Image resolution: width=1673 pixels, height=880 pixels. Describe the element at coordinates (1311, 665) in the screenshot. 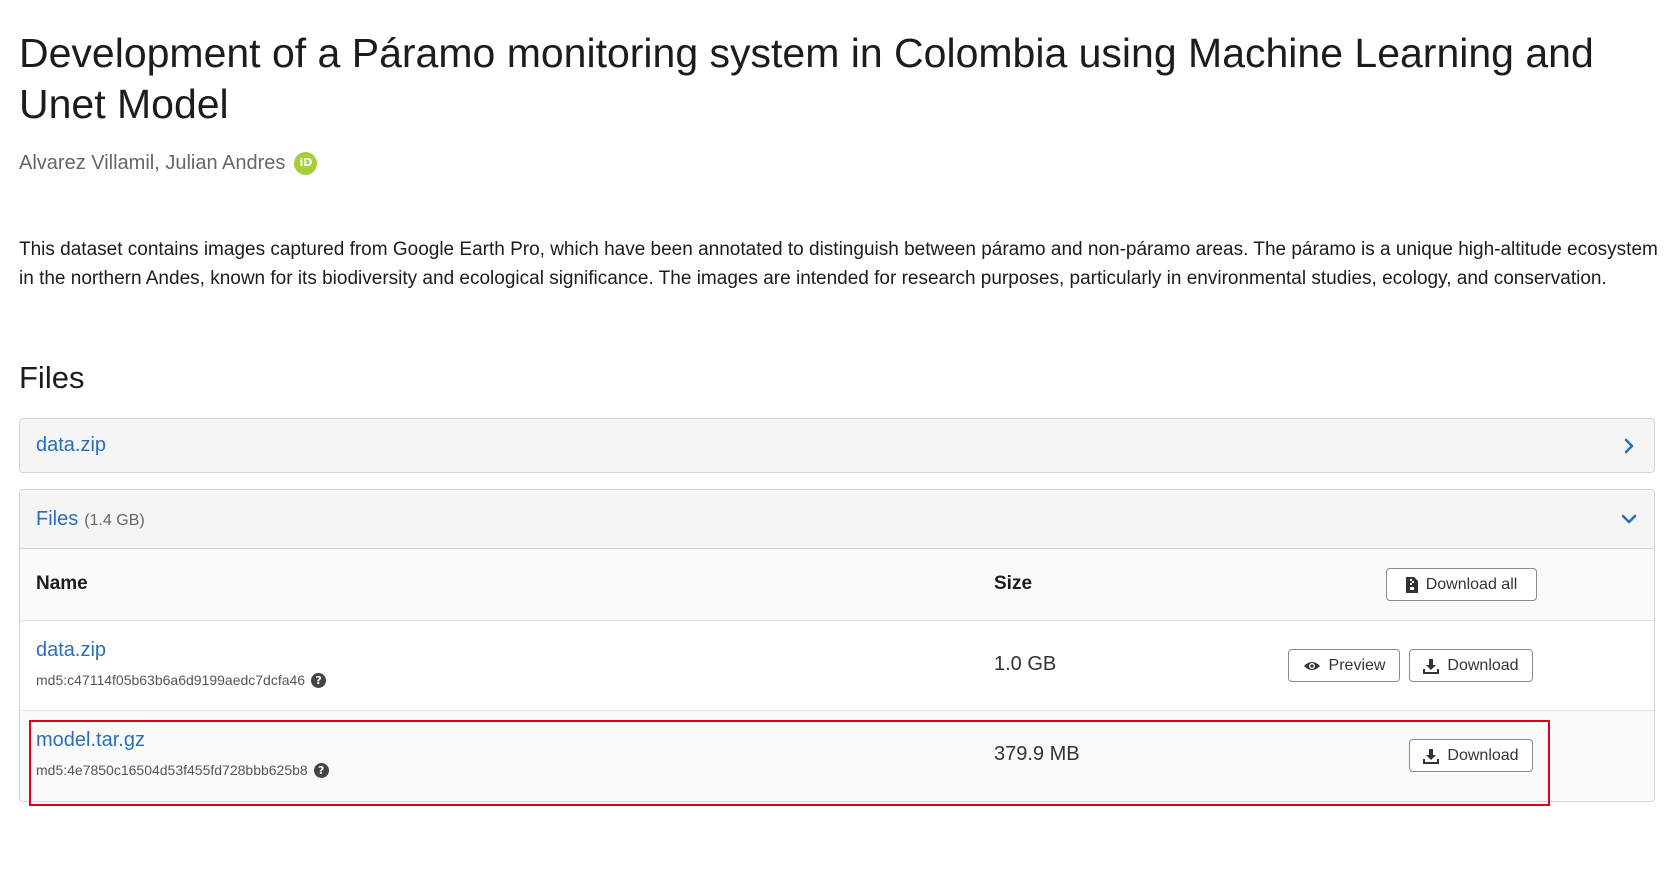

I see `eye-icon` at that location.